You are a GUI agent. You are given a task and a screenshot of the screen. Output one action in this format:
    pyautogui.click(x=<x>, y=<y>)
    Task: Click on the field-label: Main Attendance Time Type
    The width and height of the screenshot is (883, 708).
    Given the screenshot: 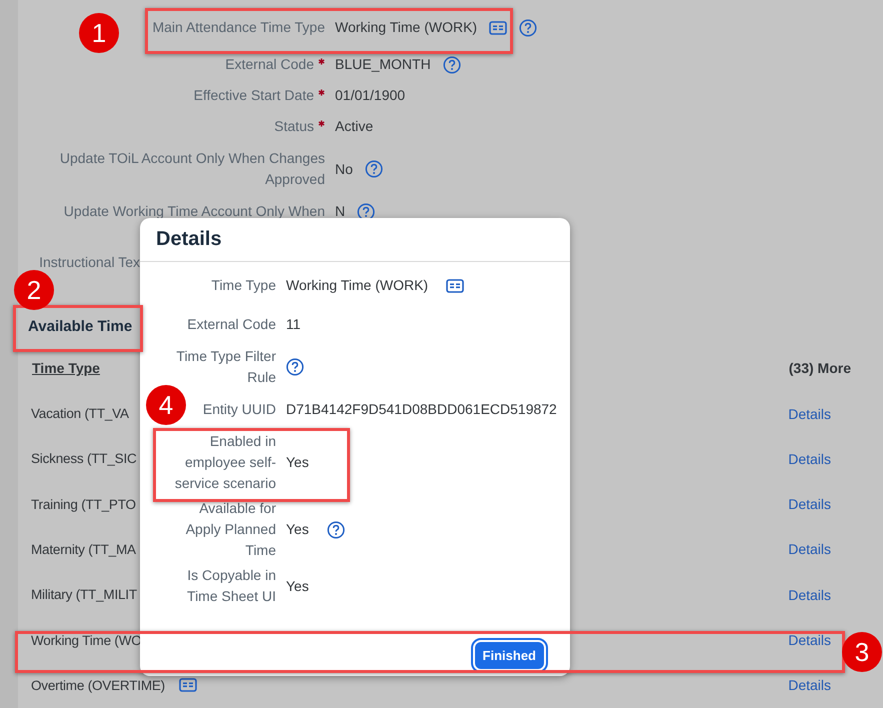 What is the action you would take?
    pyautogui.click(x=238, y=27)
    